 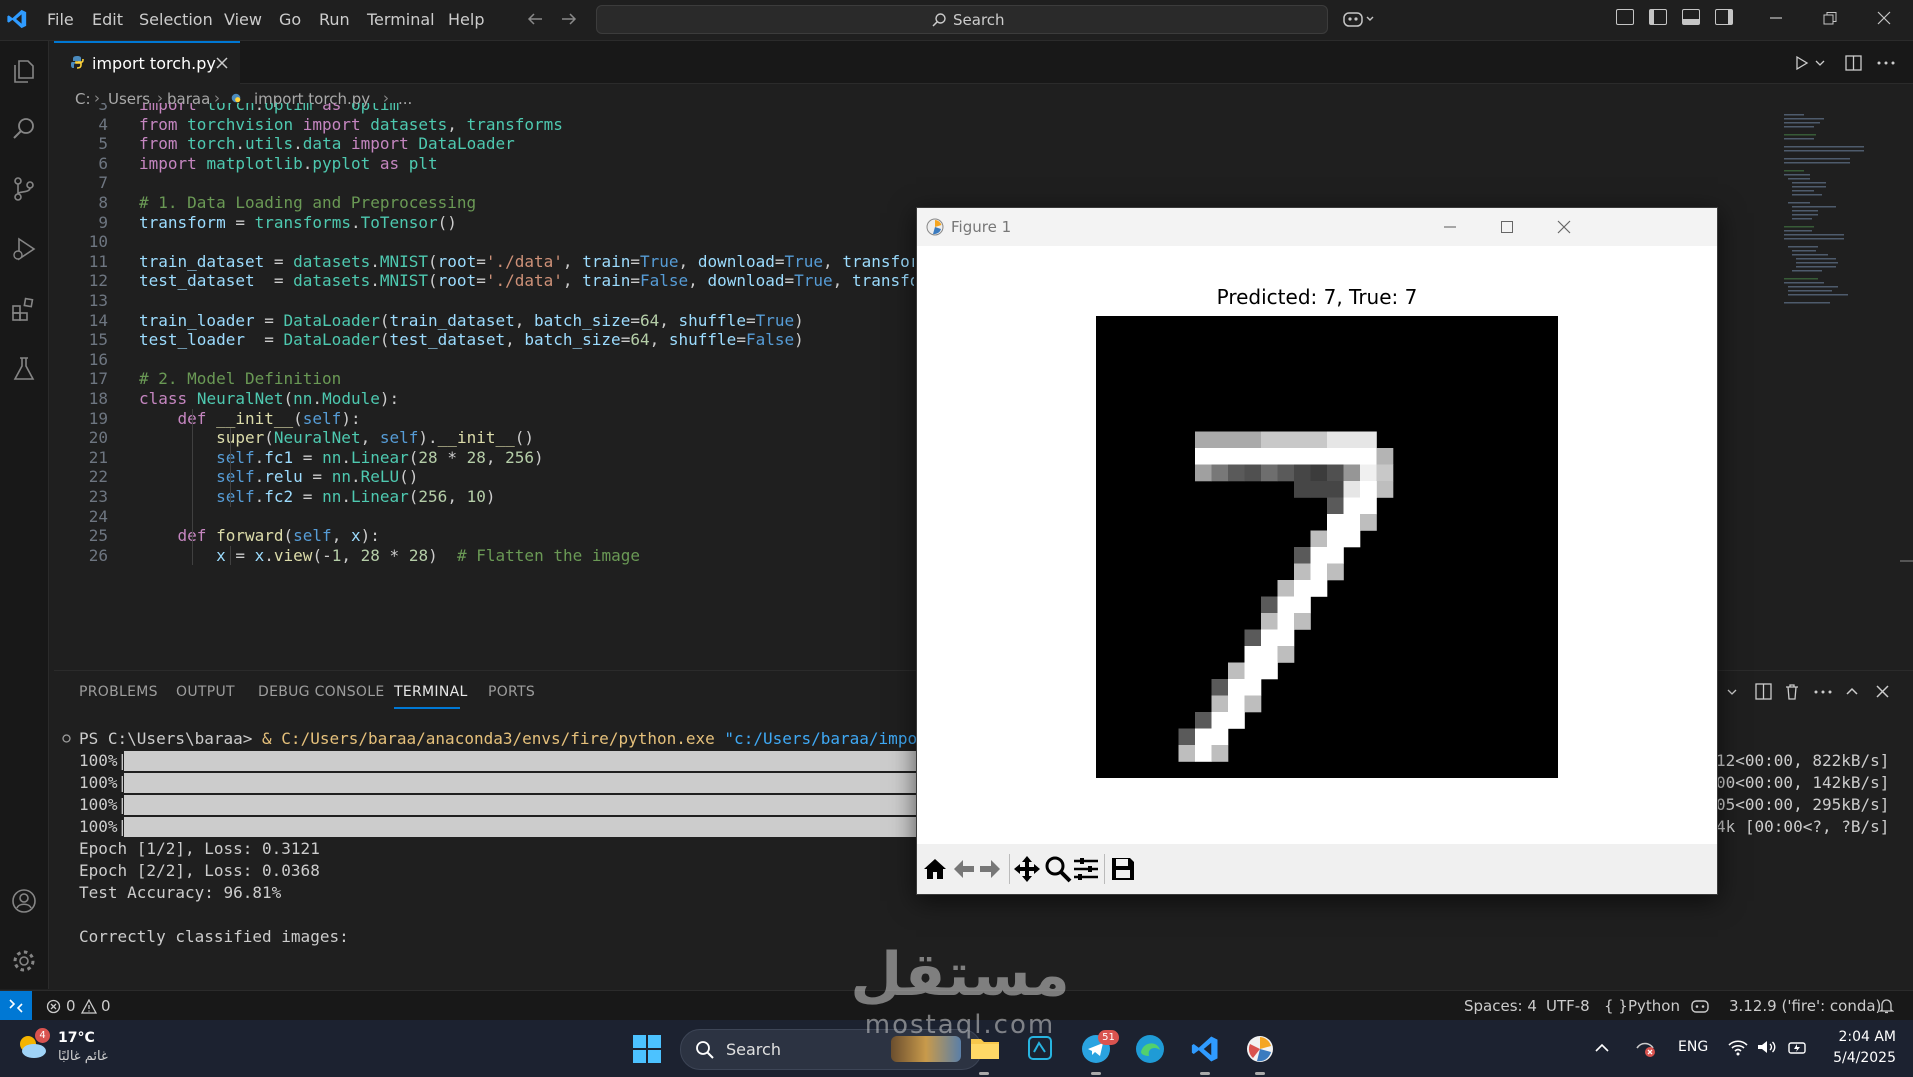 I want to click on editor-tab-active: import torch.py, so click(x=147, y=62).